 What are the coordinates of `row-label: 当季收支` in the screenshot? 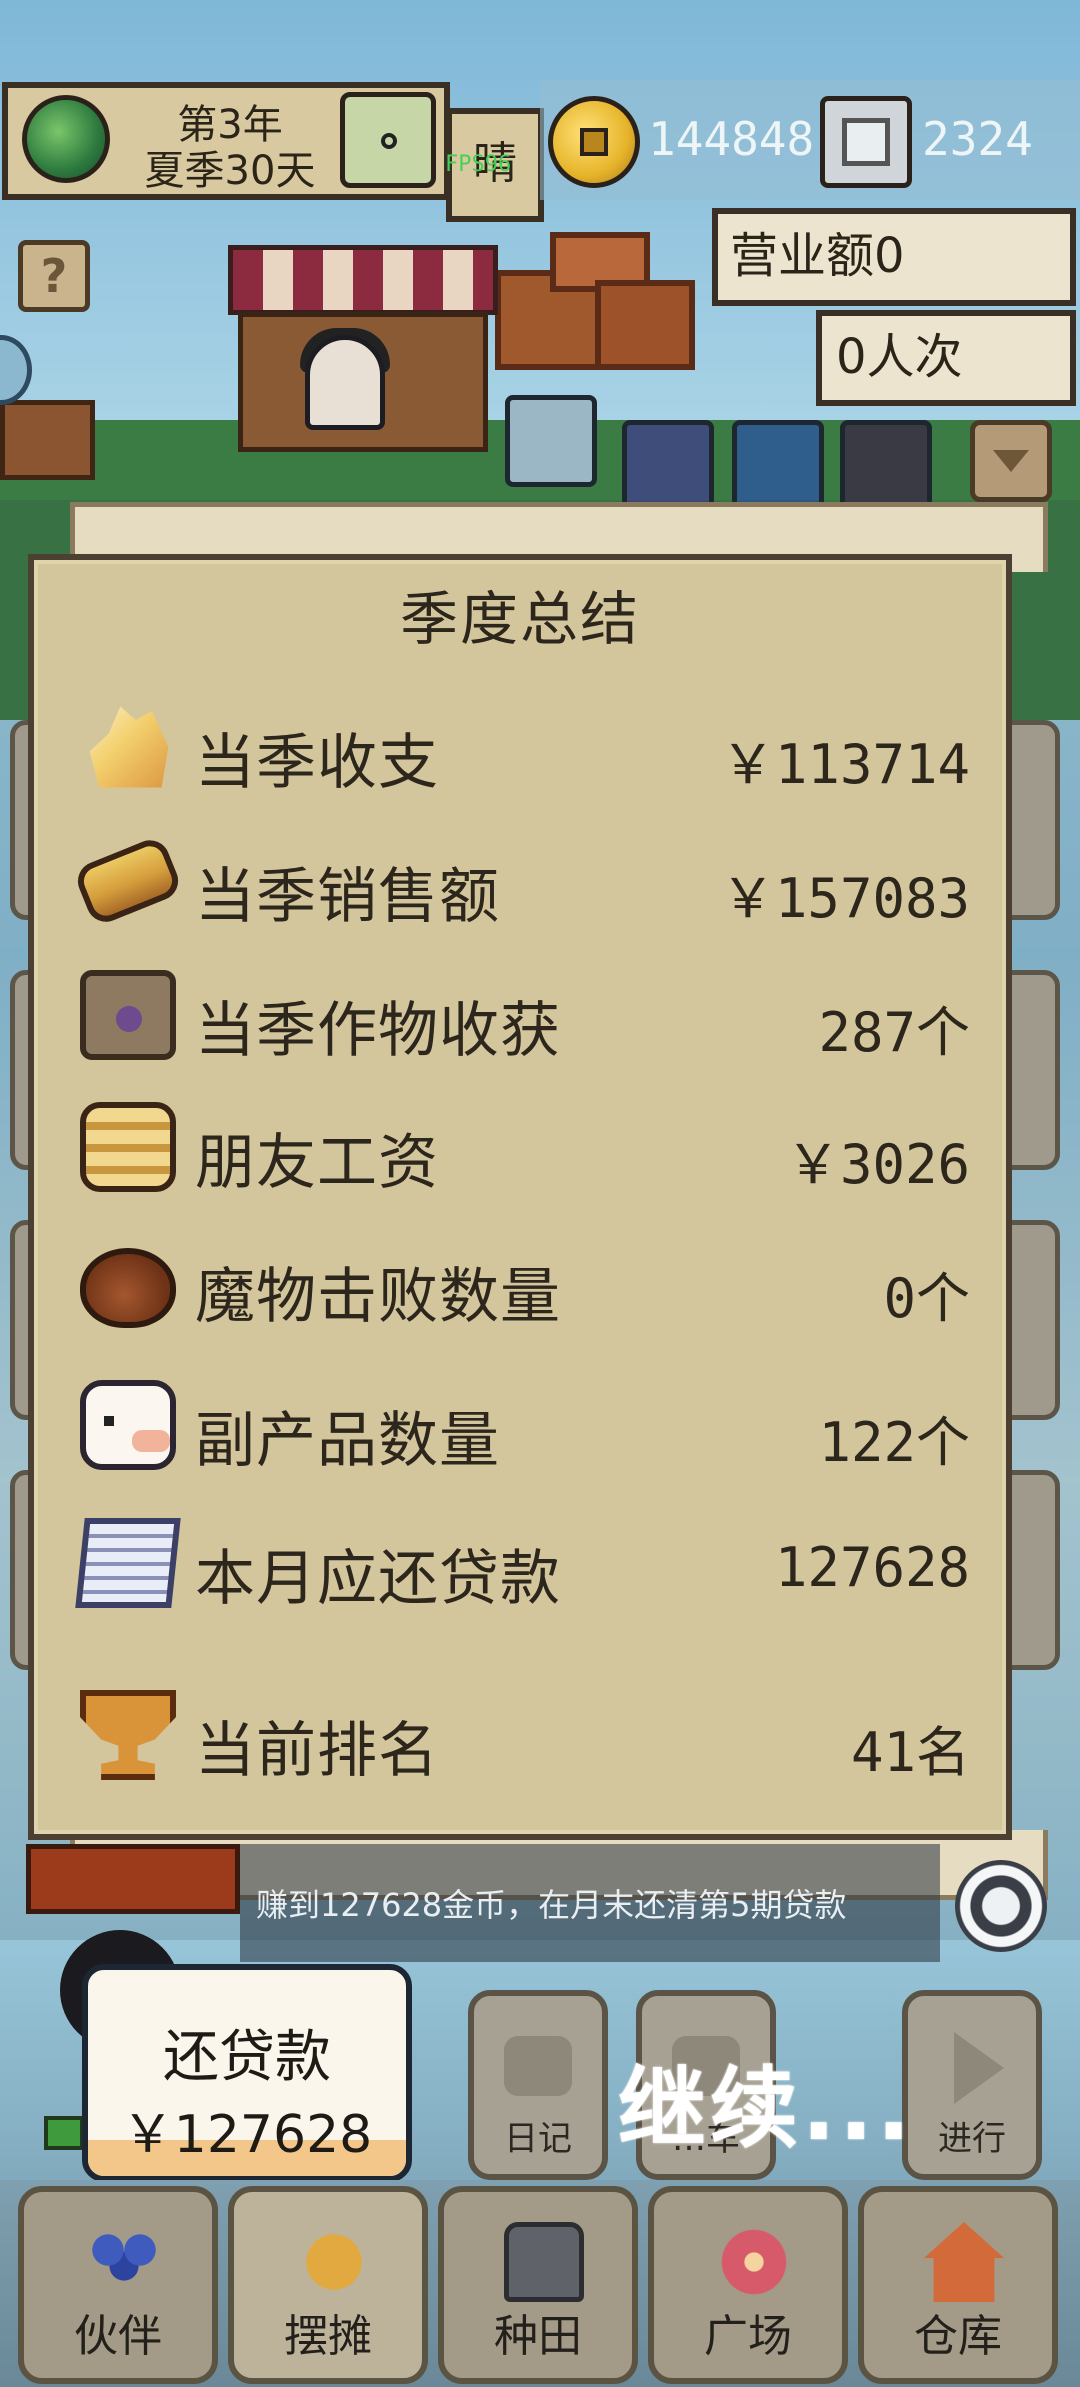 It's located at (317, 763).